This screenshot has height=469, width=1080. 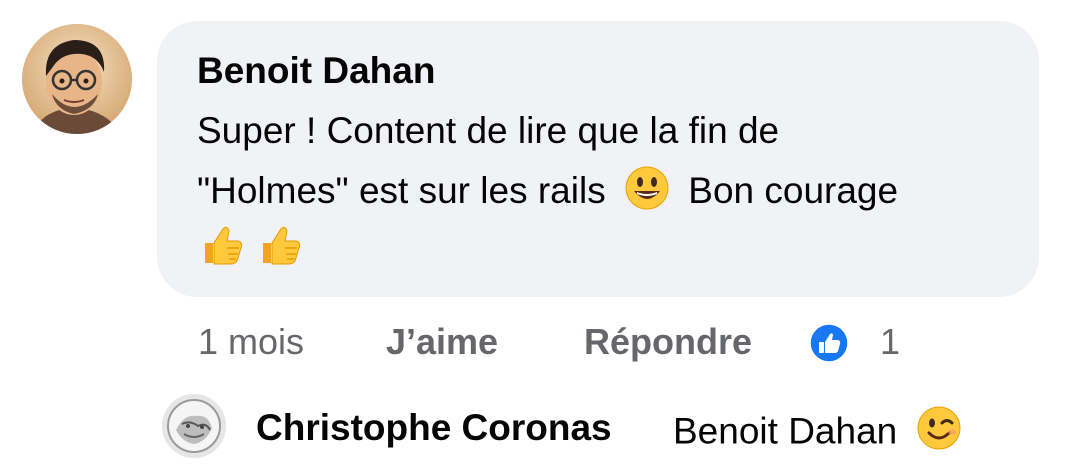 What do you see at coordinates (401, 190) in the screenshot?
I see `comment-text-segment: "Holmes" est sur les rails` at bounding box center [401, 190].